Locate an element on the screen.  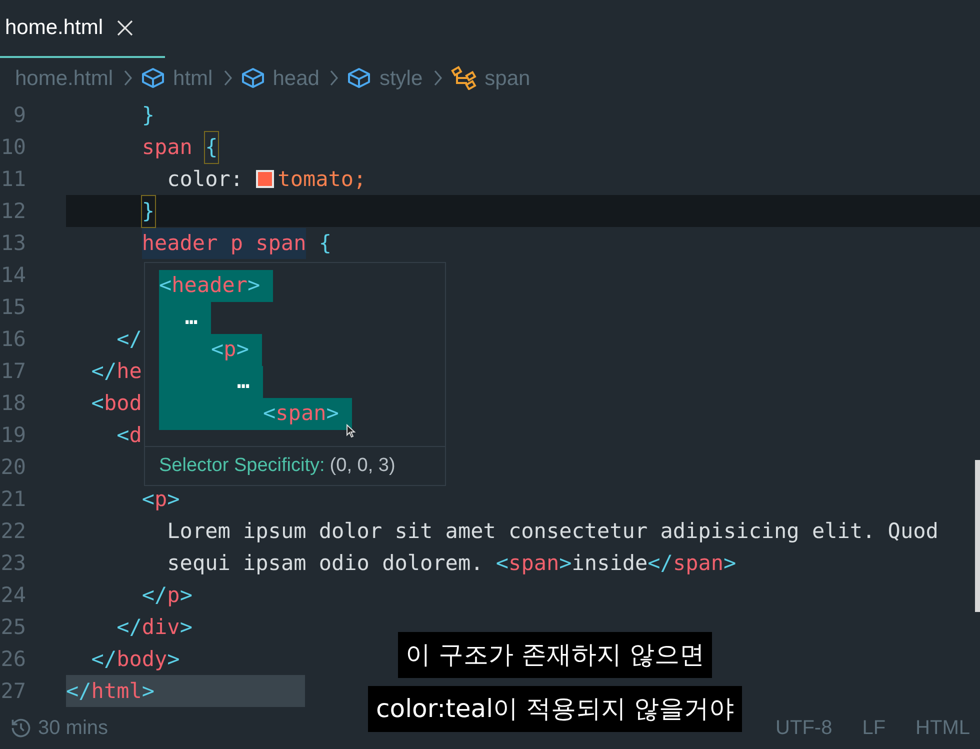
line-number: 23 is located at coordinates (13, 563).